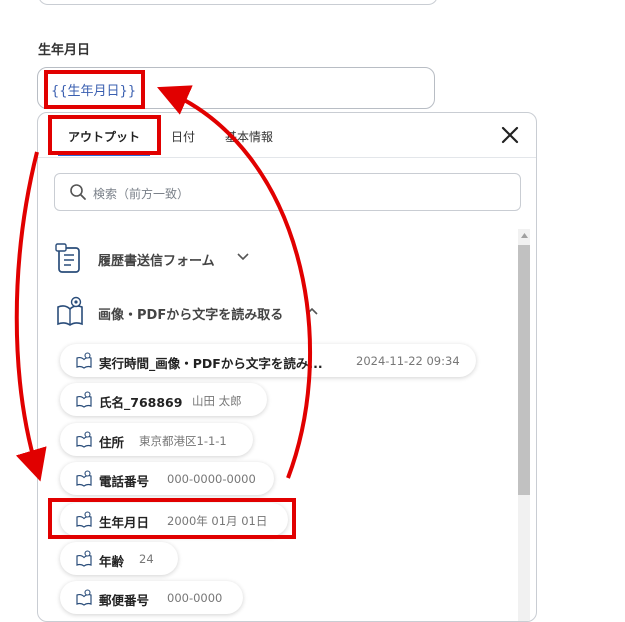 The height and width of the screenshot is (622, 625). Describe the element at coordinates (78, 192) in the screenshot. I see `search-icon` at that location.